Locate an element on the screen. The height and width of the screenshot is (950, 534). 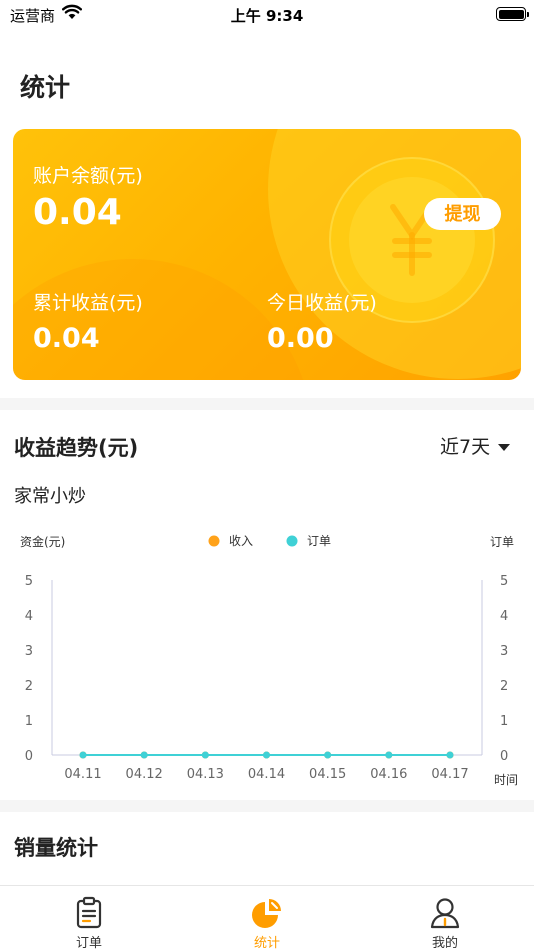
tab-statistics: 统计 is located at coordinates (267, 918).